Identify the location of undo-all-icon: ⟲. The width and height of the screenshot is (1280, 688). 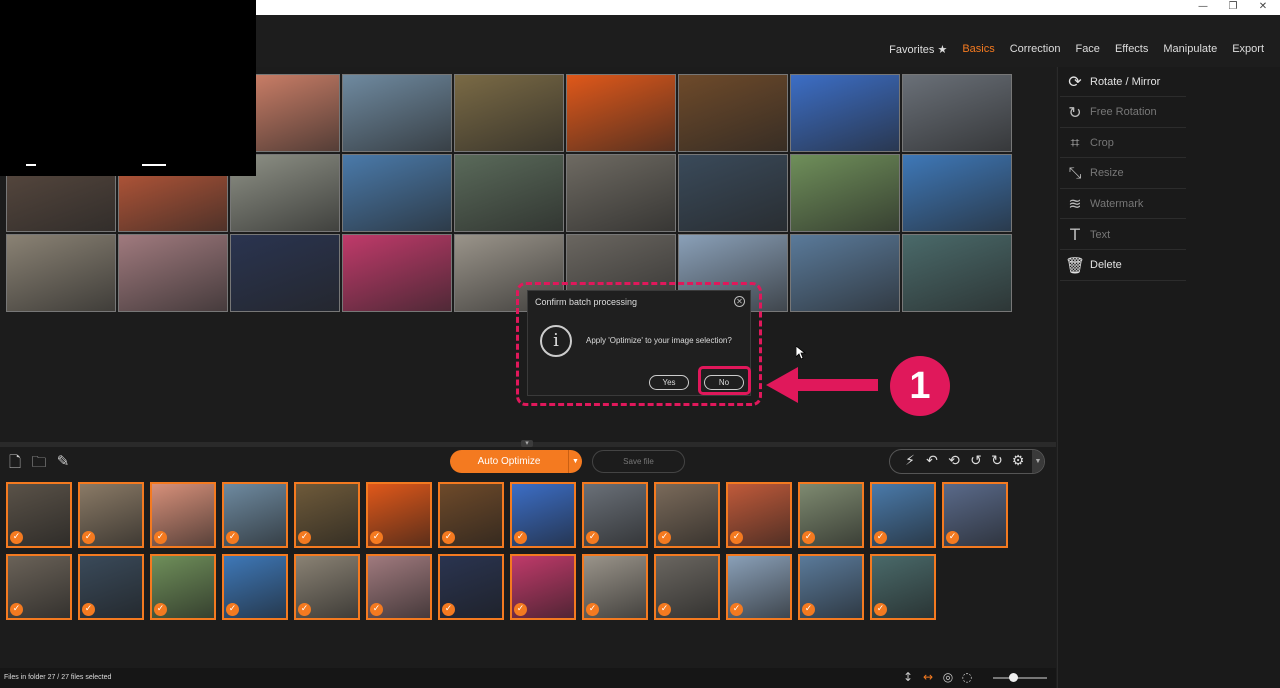
(954, 462).